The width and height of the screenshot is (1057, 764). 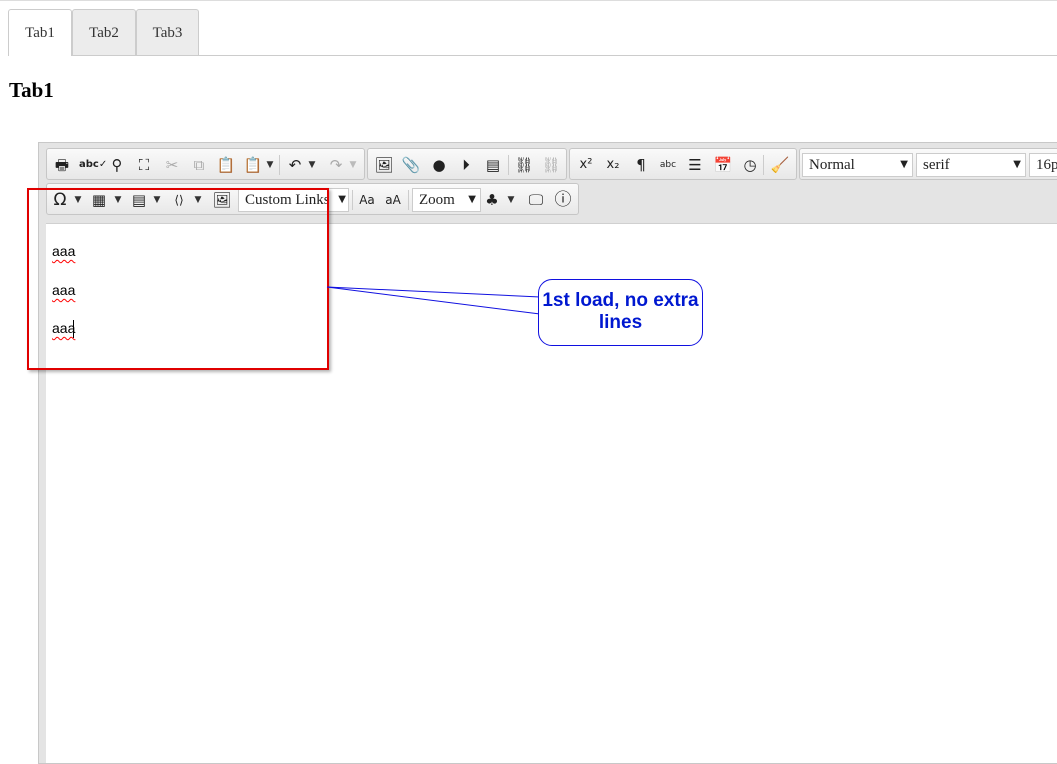 What do you see at coordinates (433, 300) in the screenshot?
I see `callout-pointer` at bounding box center [433, 300].